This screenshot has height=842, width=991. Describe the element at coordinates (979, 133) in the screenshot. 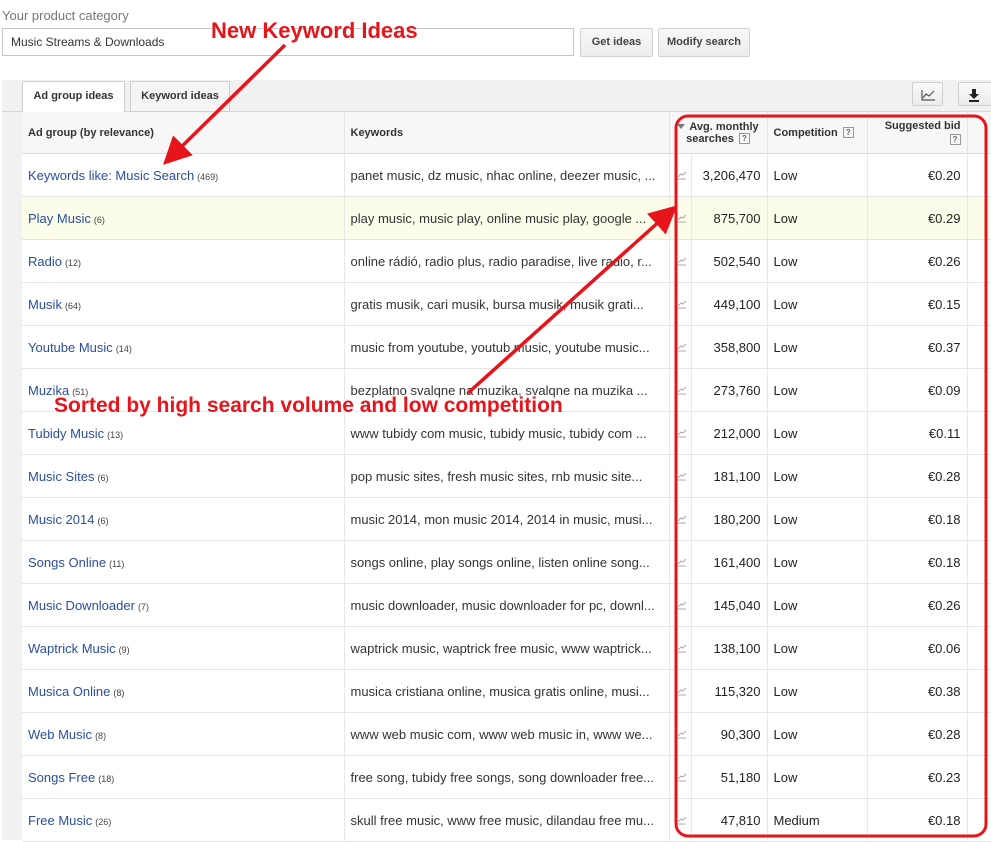

I see `extra-column-header` at that location.